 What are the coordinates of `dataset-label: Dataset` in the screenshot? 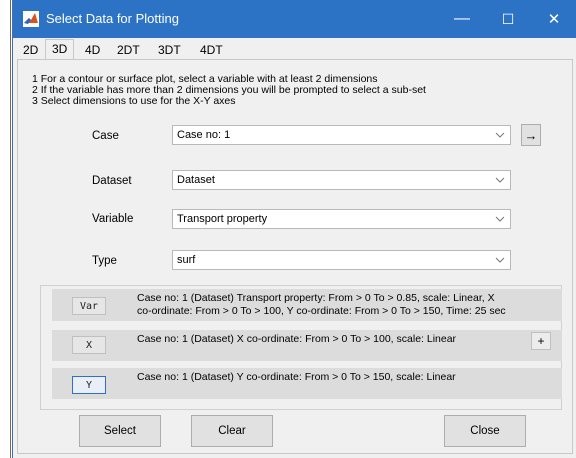 It's located at (112, 181).